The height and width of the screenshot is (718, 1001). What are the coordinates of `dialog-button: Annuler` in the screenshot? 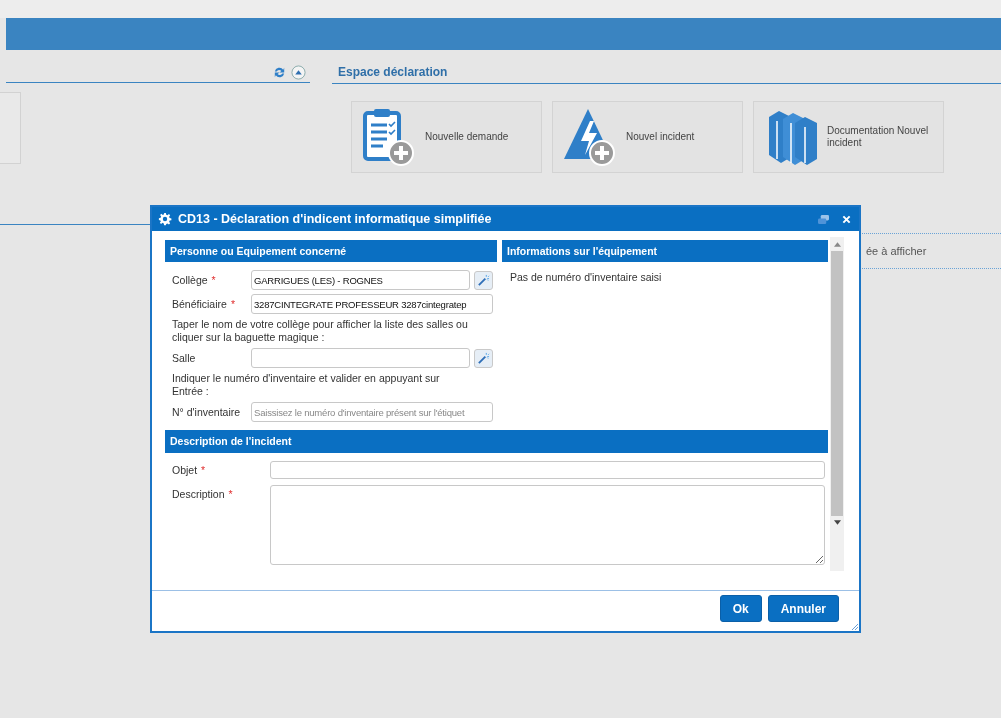 It's located at (803, 608).